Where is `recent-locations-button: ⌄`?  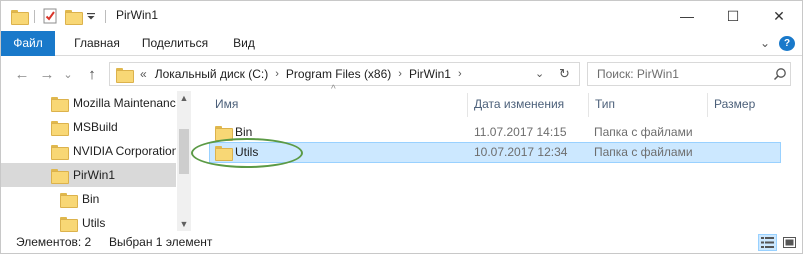
recent-locations-button: ⌄ is located at coordinates (68, 74).